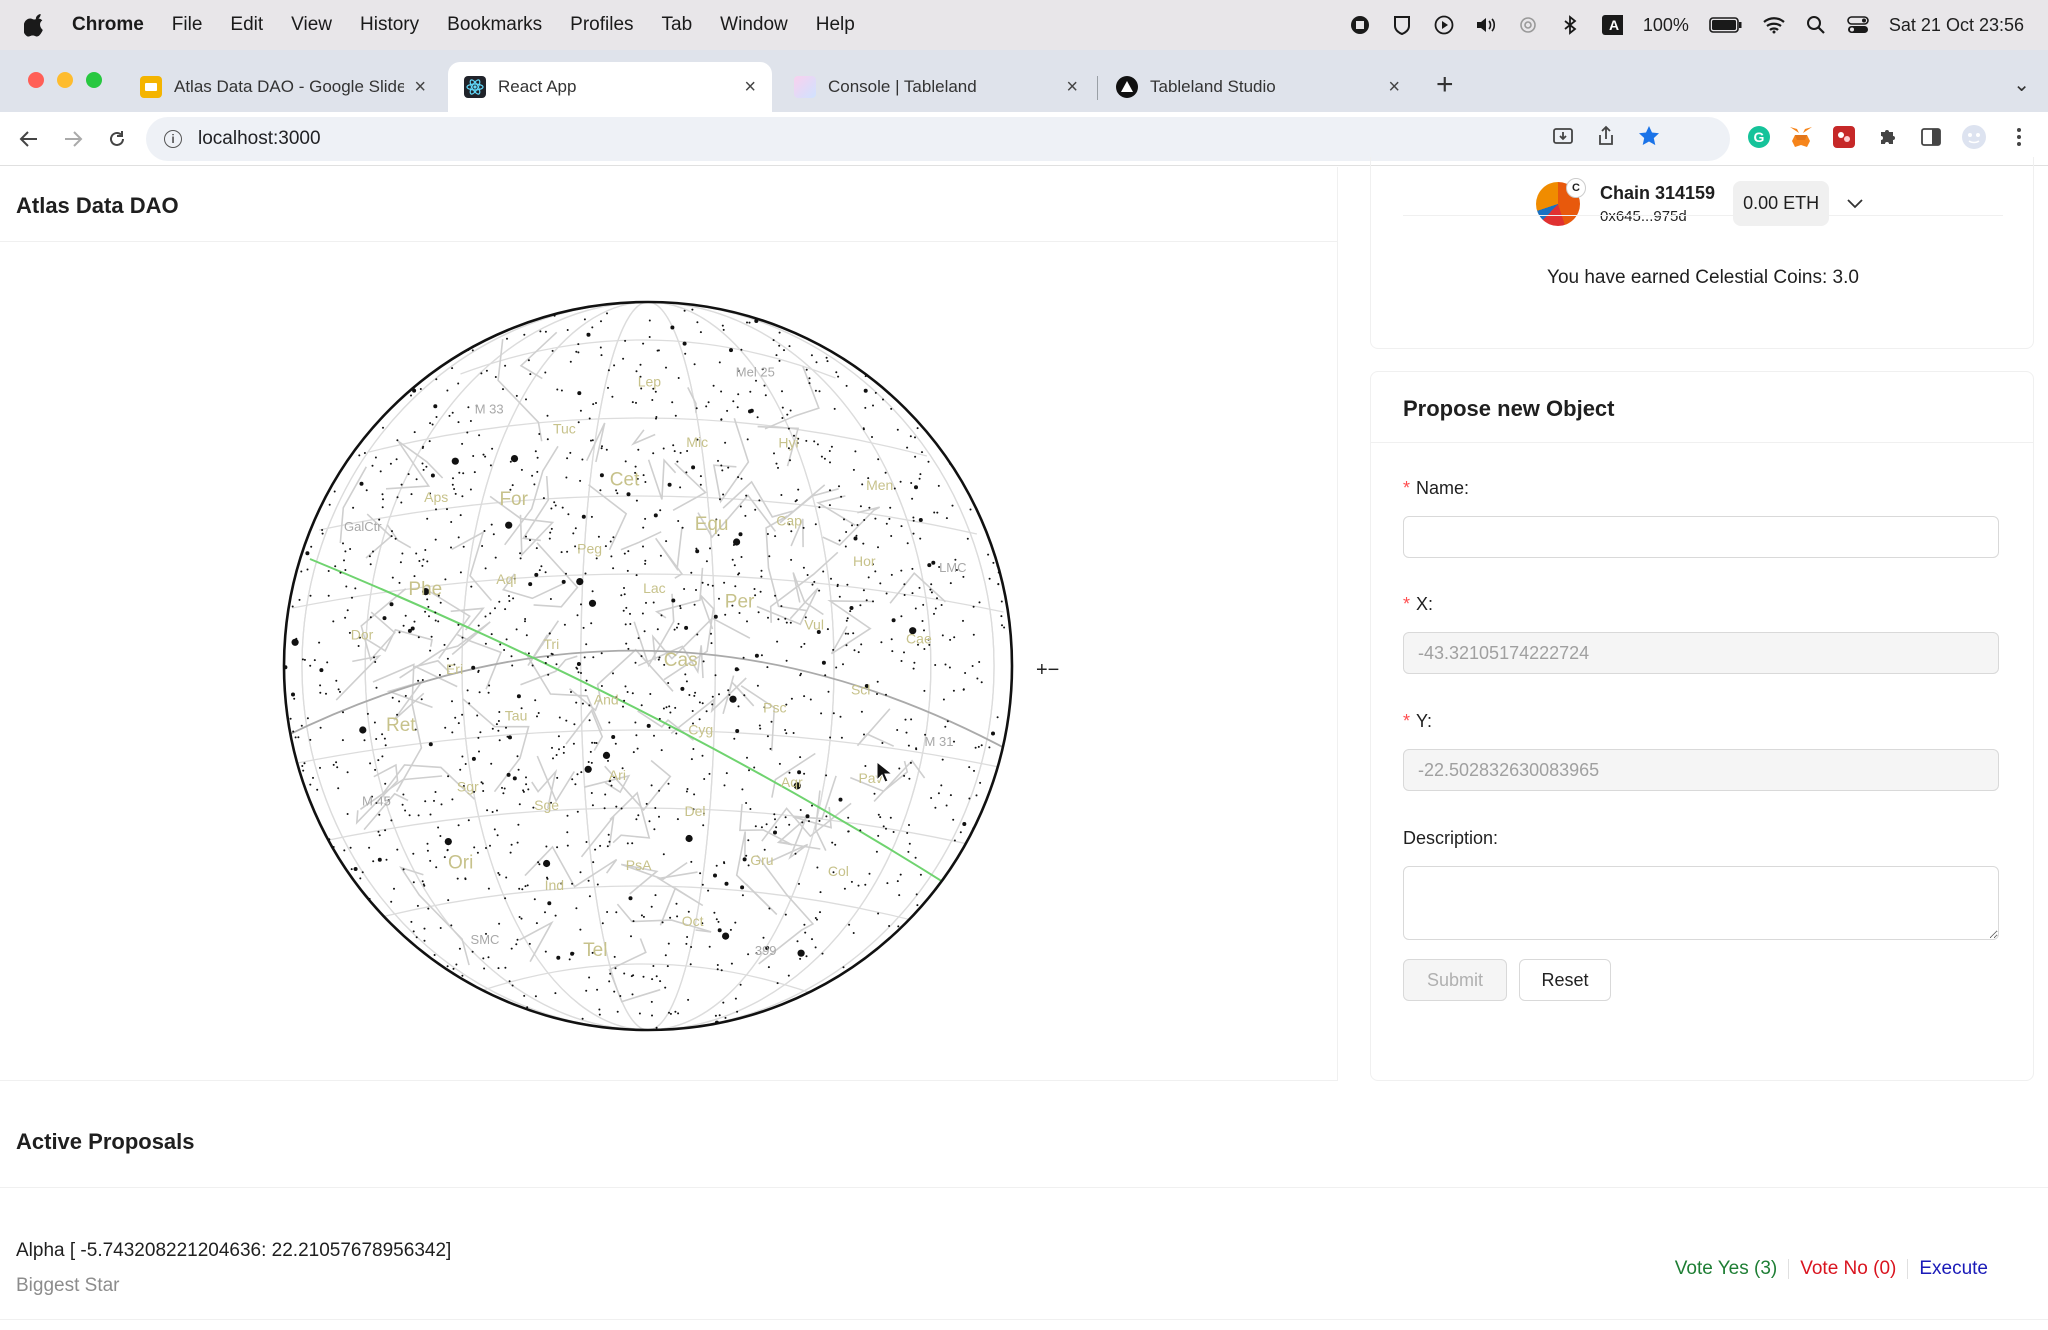 This screenshot has width=2048, height=1330. I want to click on profile-avatar-icon, so click(1974, 137).